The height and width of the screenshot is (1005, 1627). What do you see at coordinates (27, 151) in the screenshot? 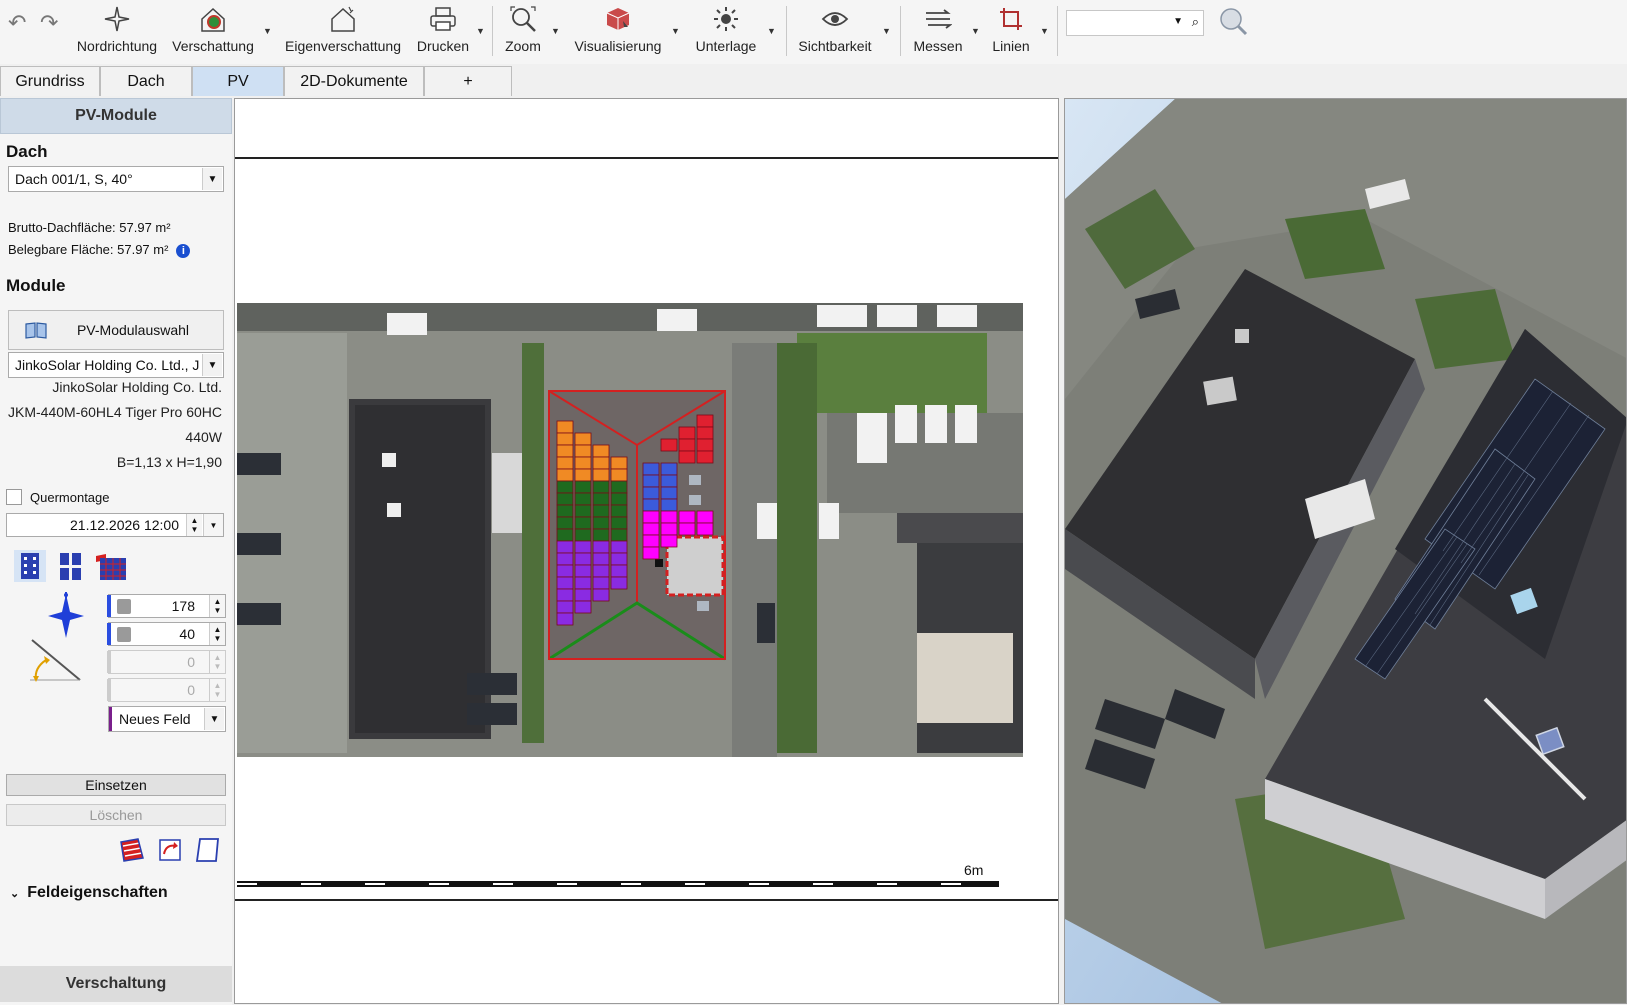
I see `roof-section-title: Dach` at bounding box center [27, 151].